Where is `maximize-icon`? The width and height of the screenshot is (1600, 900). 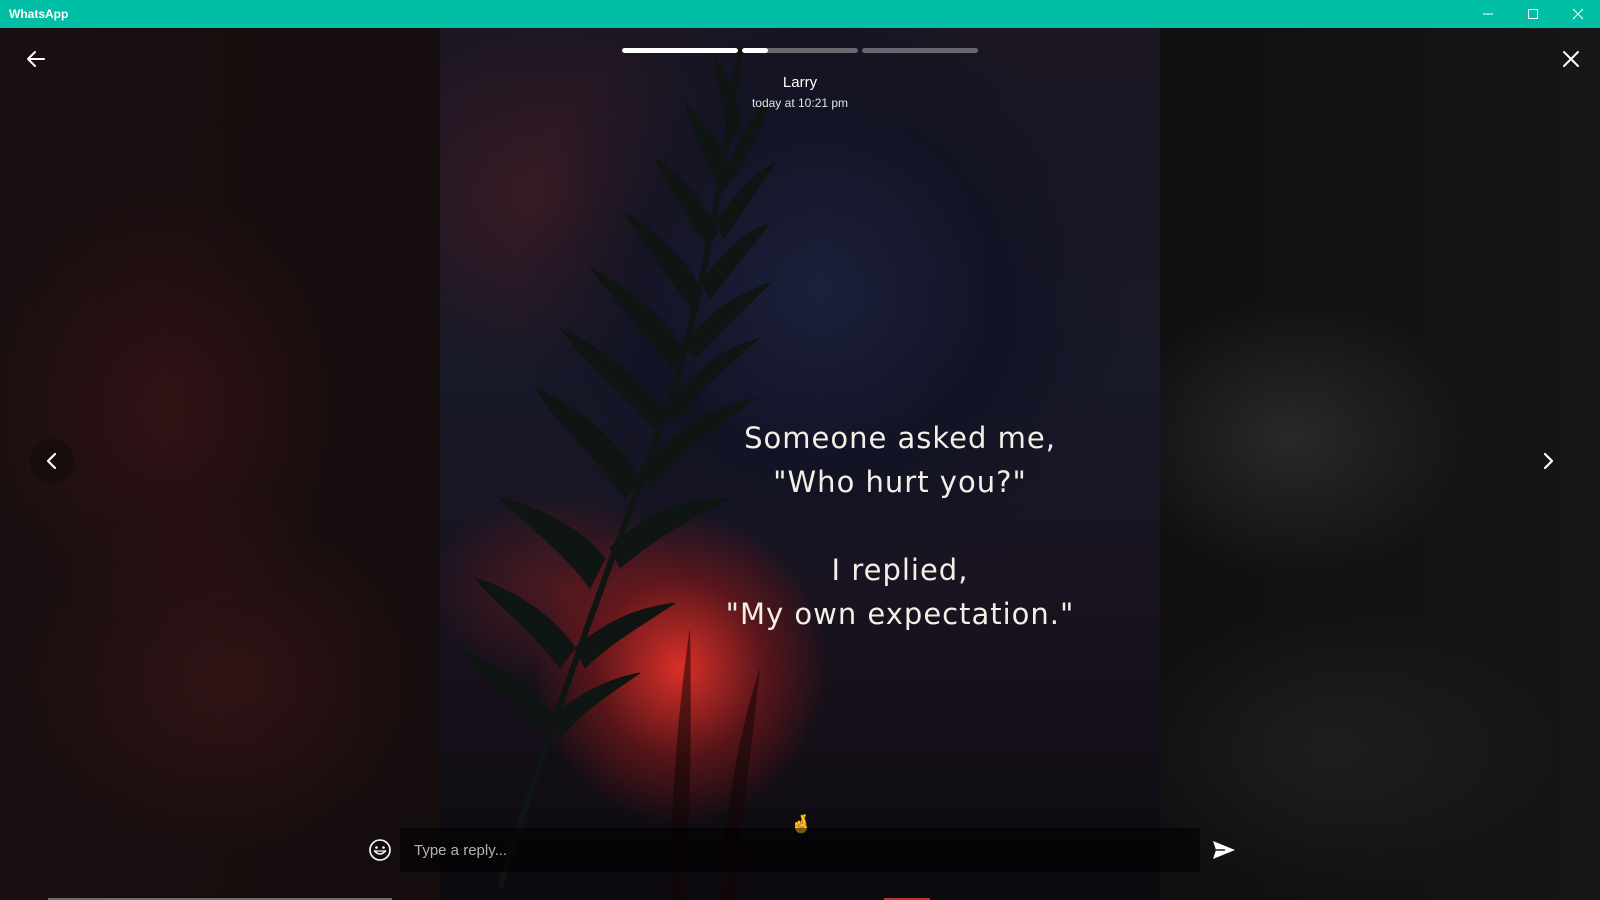 maximize-icon is located at coordinates (1532, 14).